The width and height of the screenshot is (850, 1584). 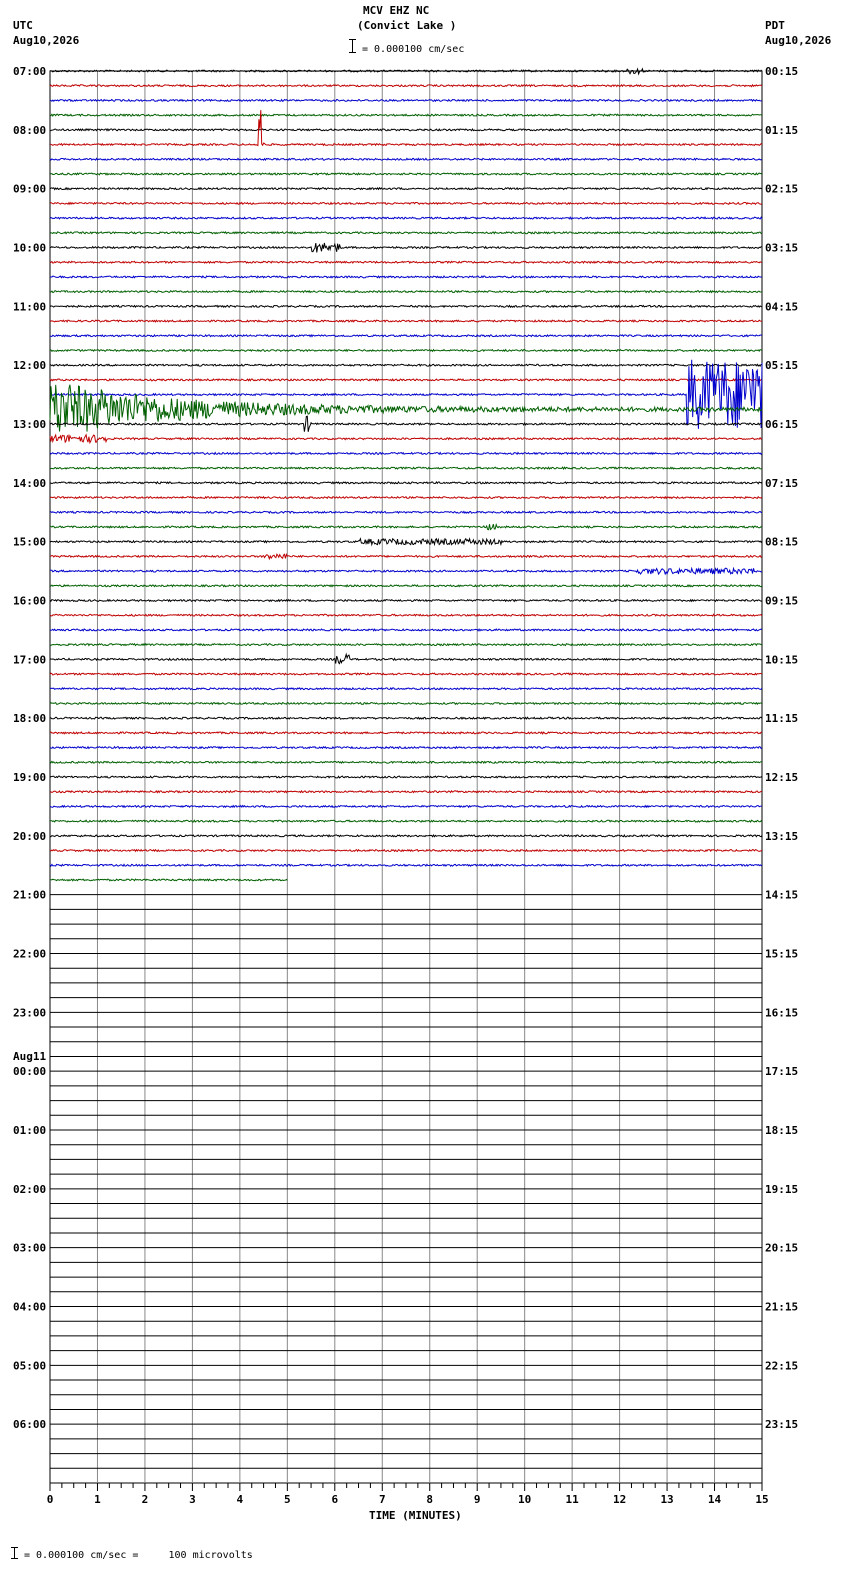 I want to click on pdt-hour-label: 04:15, so click(x=781, y=306).